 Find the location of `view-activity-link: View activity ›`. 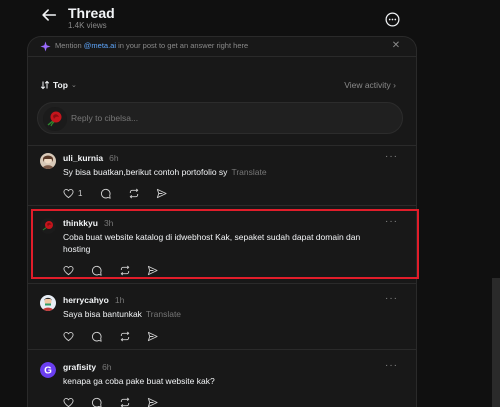

view-activity-link: View activity › is located at coordinates (370, 85).